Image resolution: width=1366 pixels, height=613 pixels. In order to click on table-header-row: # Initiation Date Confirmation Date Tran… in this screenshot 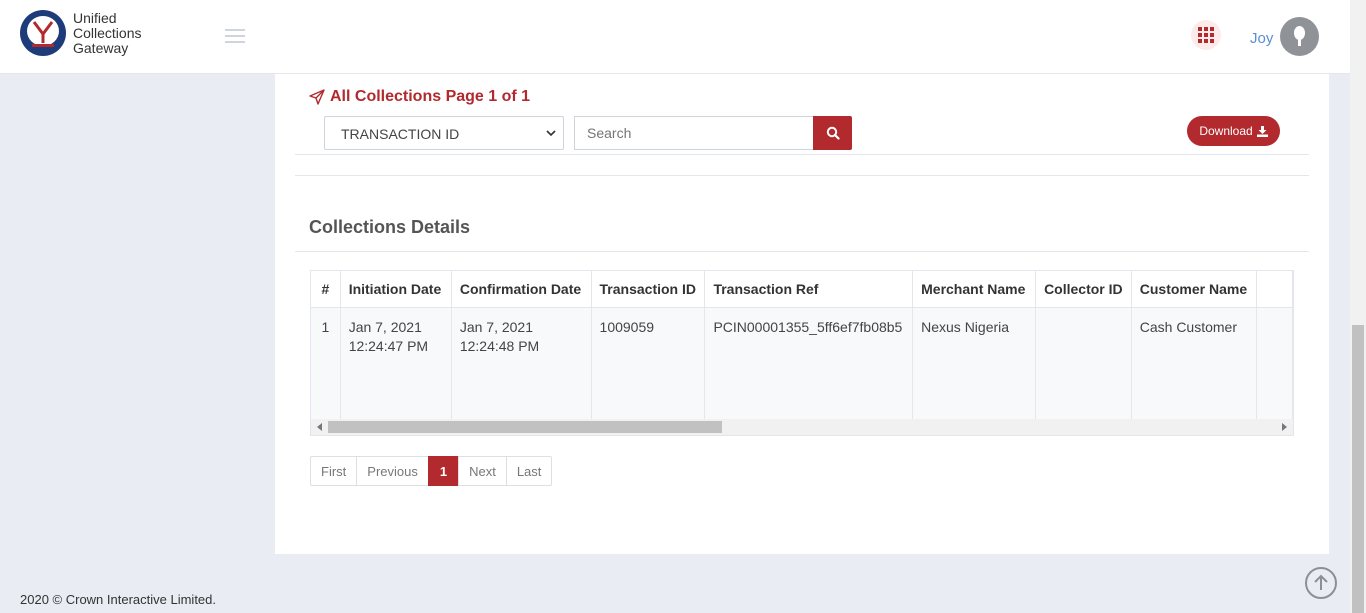, I will do `click(802, 289)`.